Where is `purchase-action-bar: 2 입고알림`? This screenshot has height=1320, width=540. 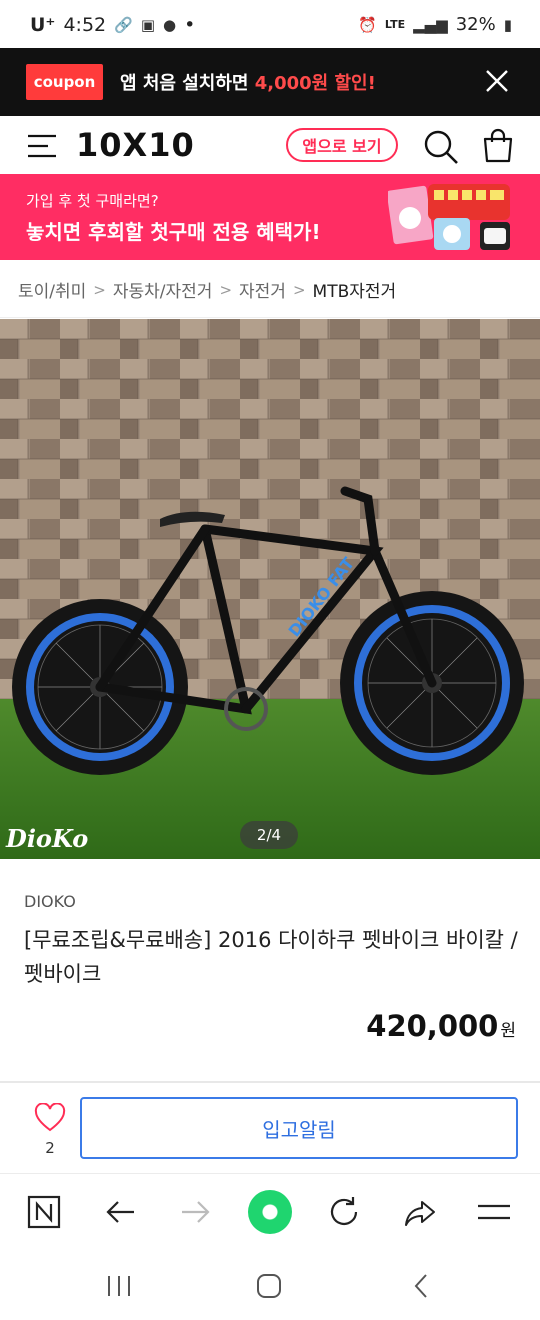 purchase-action-bar: 2 입고알림 is located at coordinates (270, 1128).